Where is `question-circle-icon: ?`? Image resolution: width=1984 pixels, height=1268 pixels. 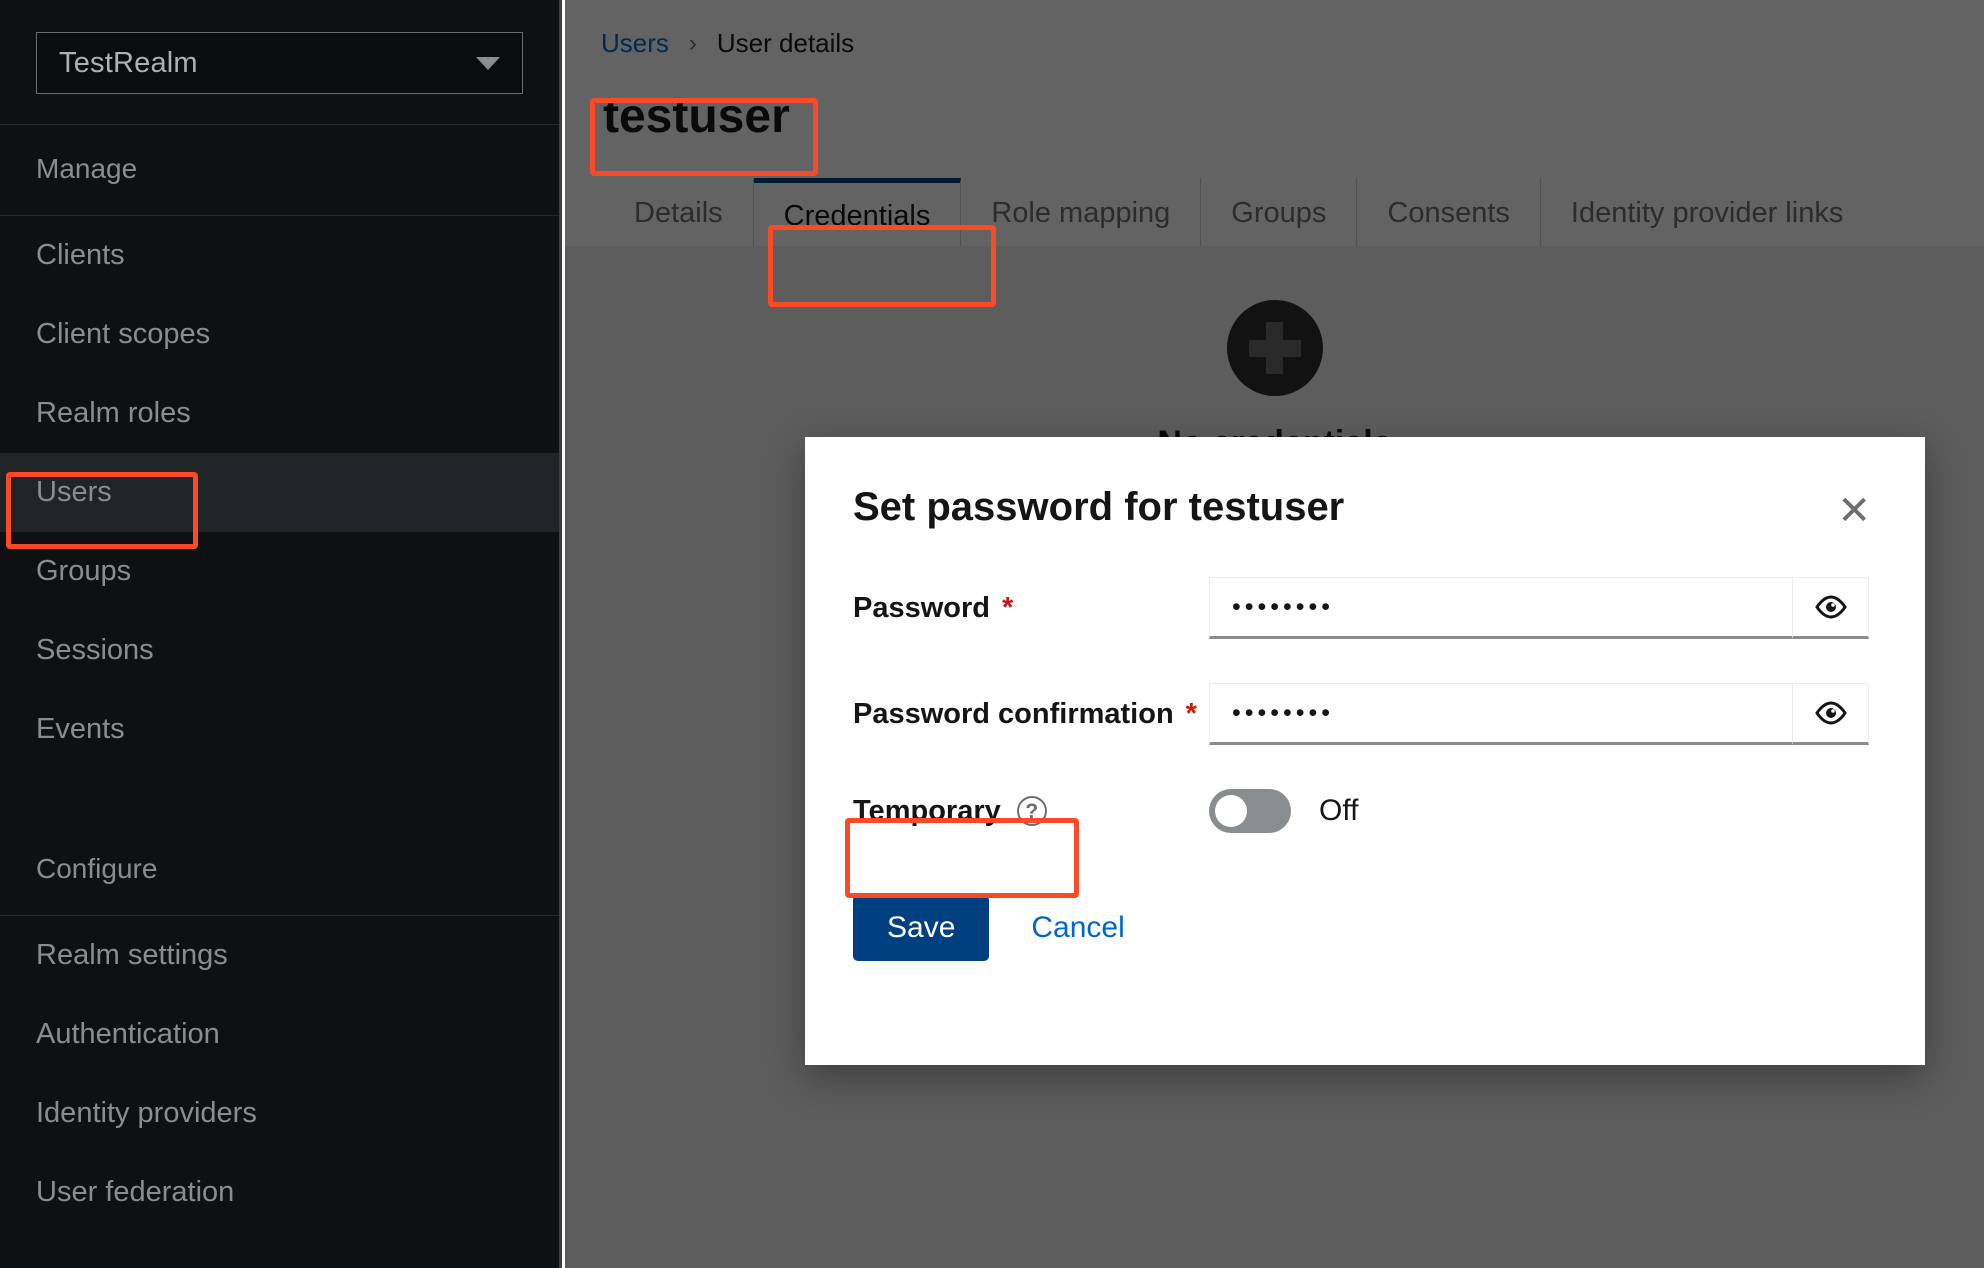
question-circle-icon: ? is located at coordinates (1031, 811).